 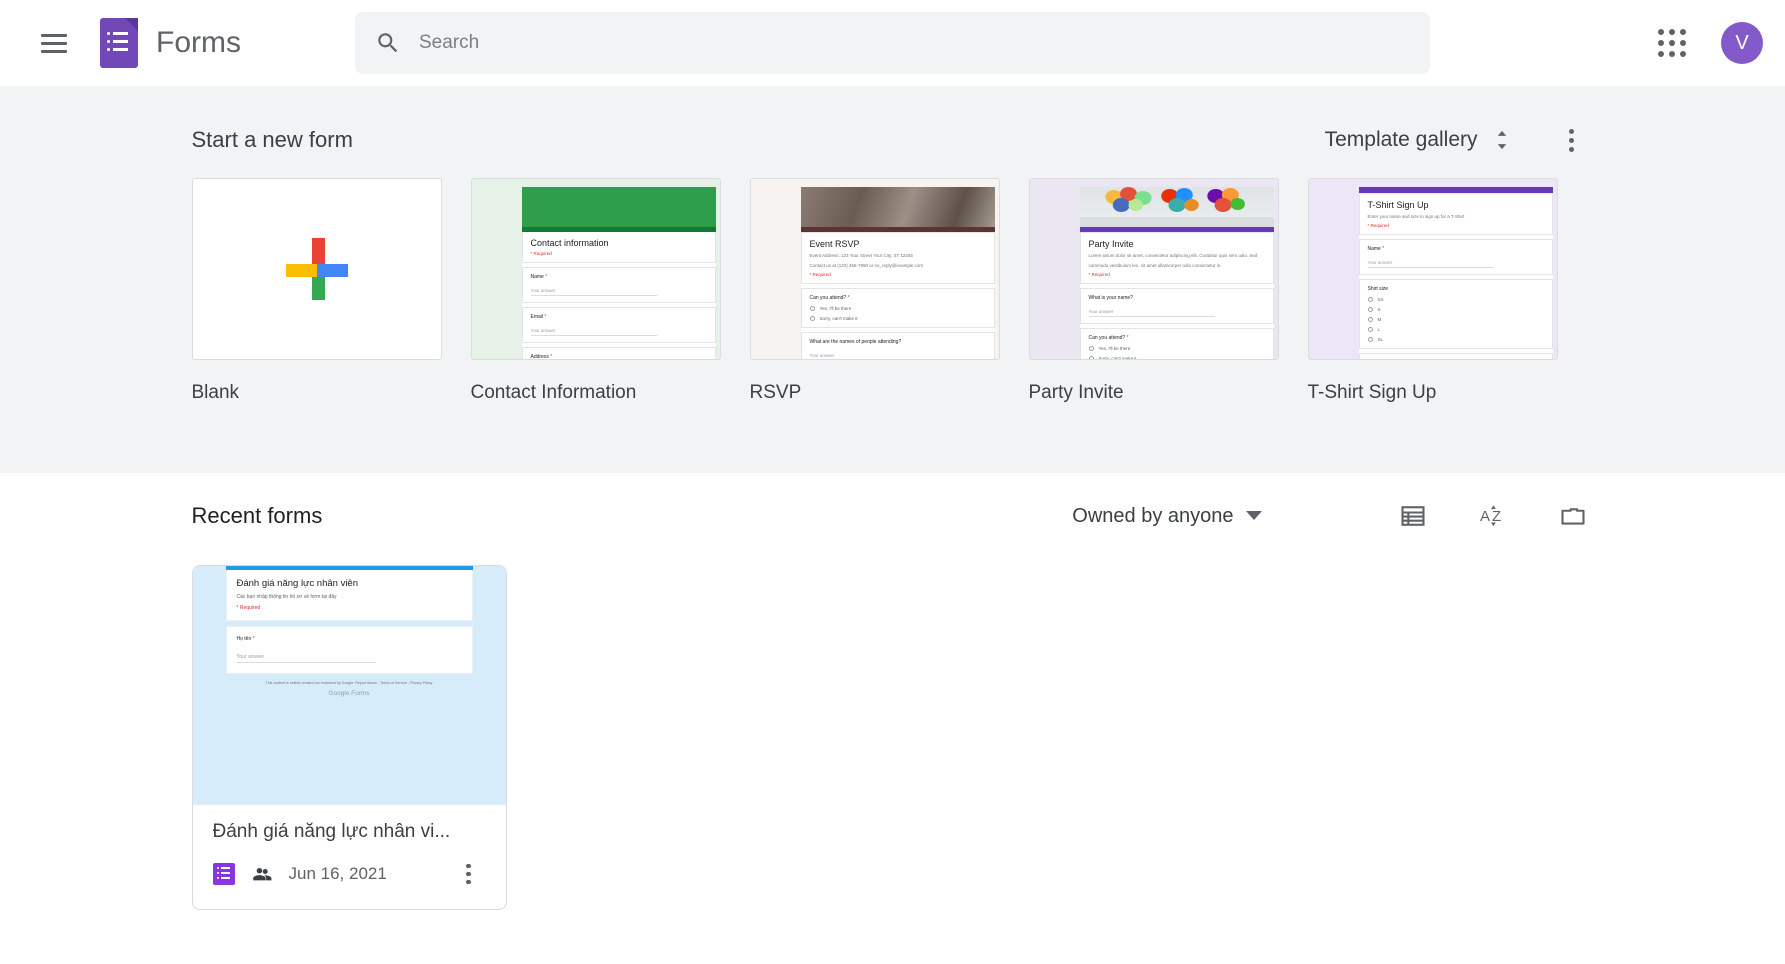 What do you see at coordinates (1378, 289) in the screenshot?
I see `mini-question-label: Shirt size` at bounding box center [1378, 289].